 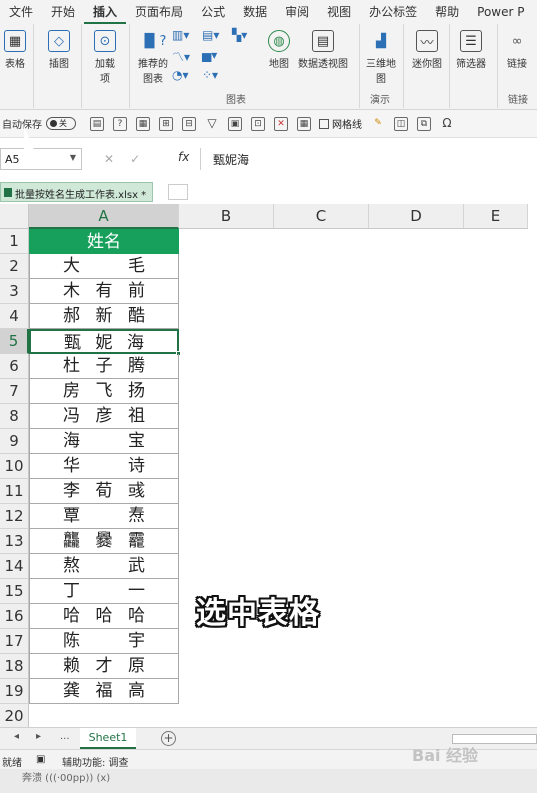 I want to click on ribbon-tab: 视图, so click(x=339, y=12).